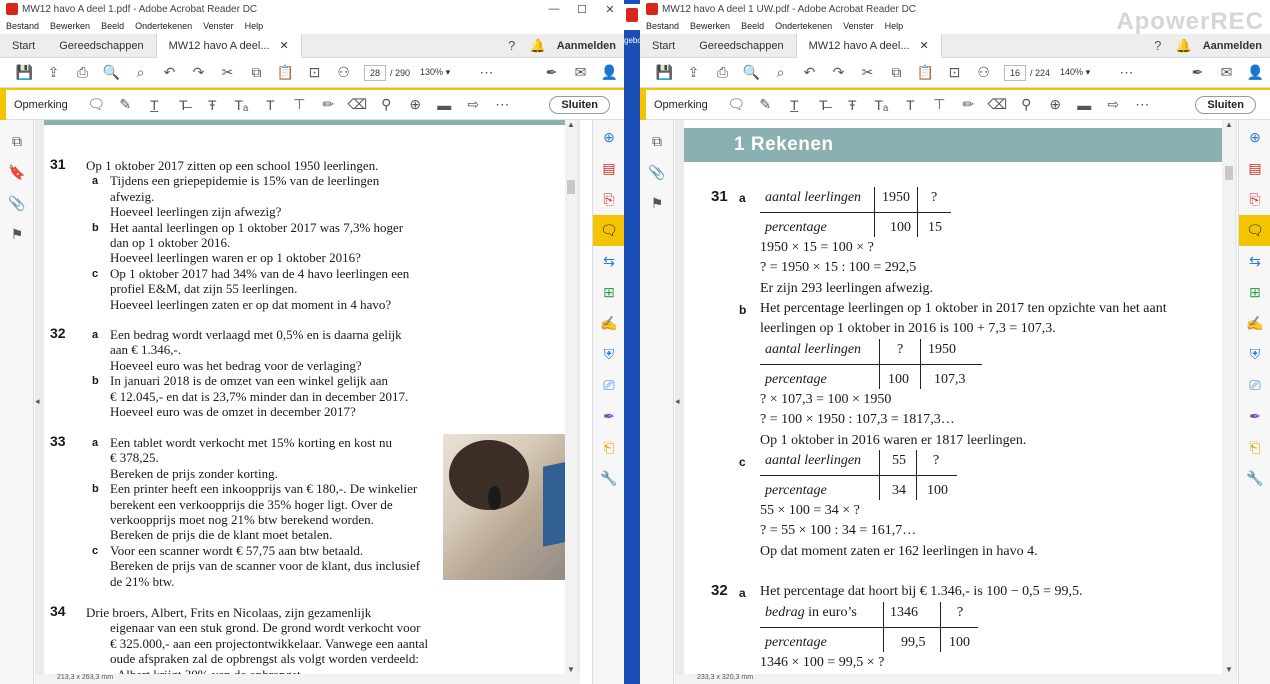 The image size is (1270, 684). Describe the element at coordinates (608, 354) in the screenshot. I see `protect-icon: ⛨` at that location.